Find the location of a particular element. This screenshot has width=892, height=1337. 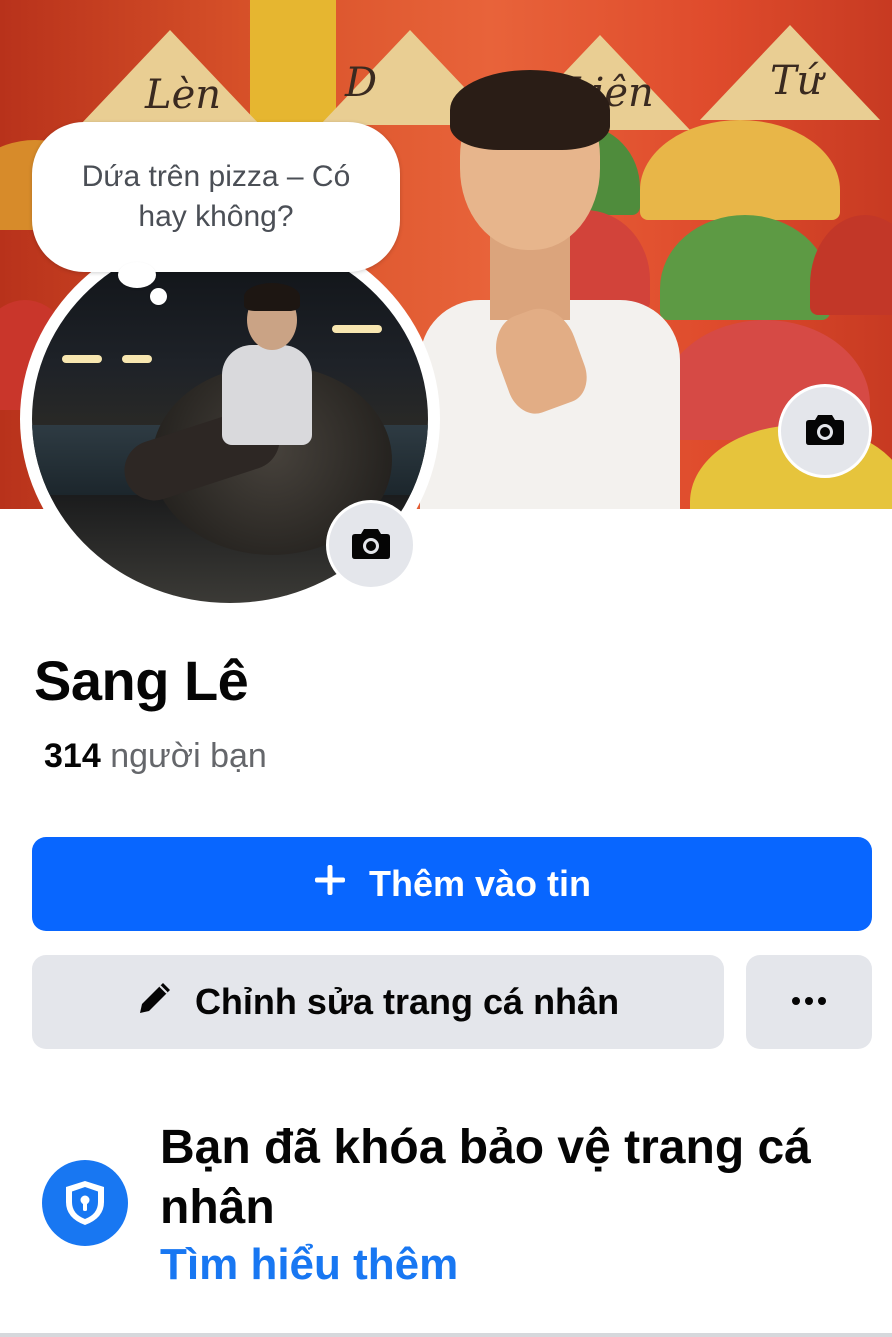

add-to-story-button: Thêm vào tin is located at coordinates (452, 884).